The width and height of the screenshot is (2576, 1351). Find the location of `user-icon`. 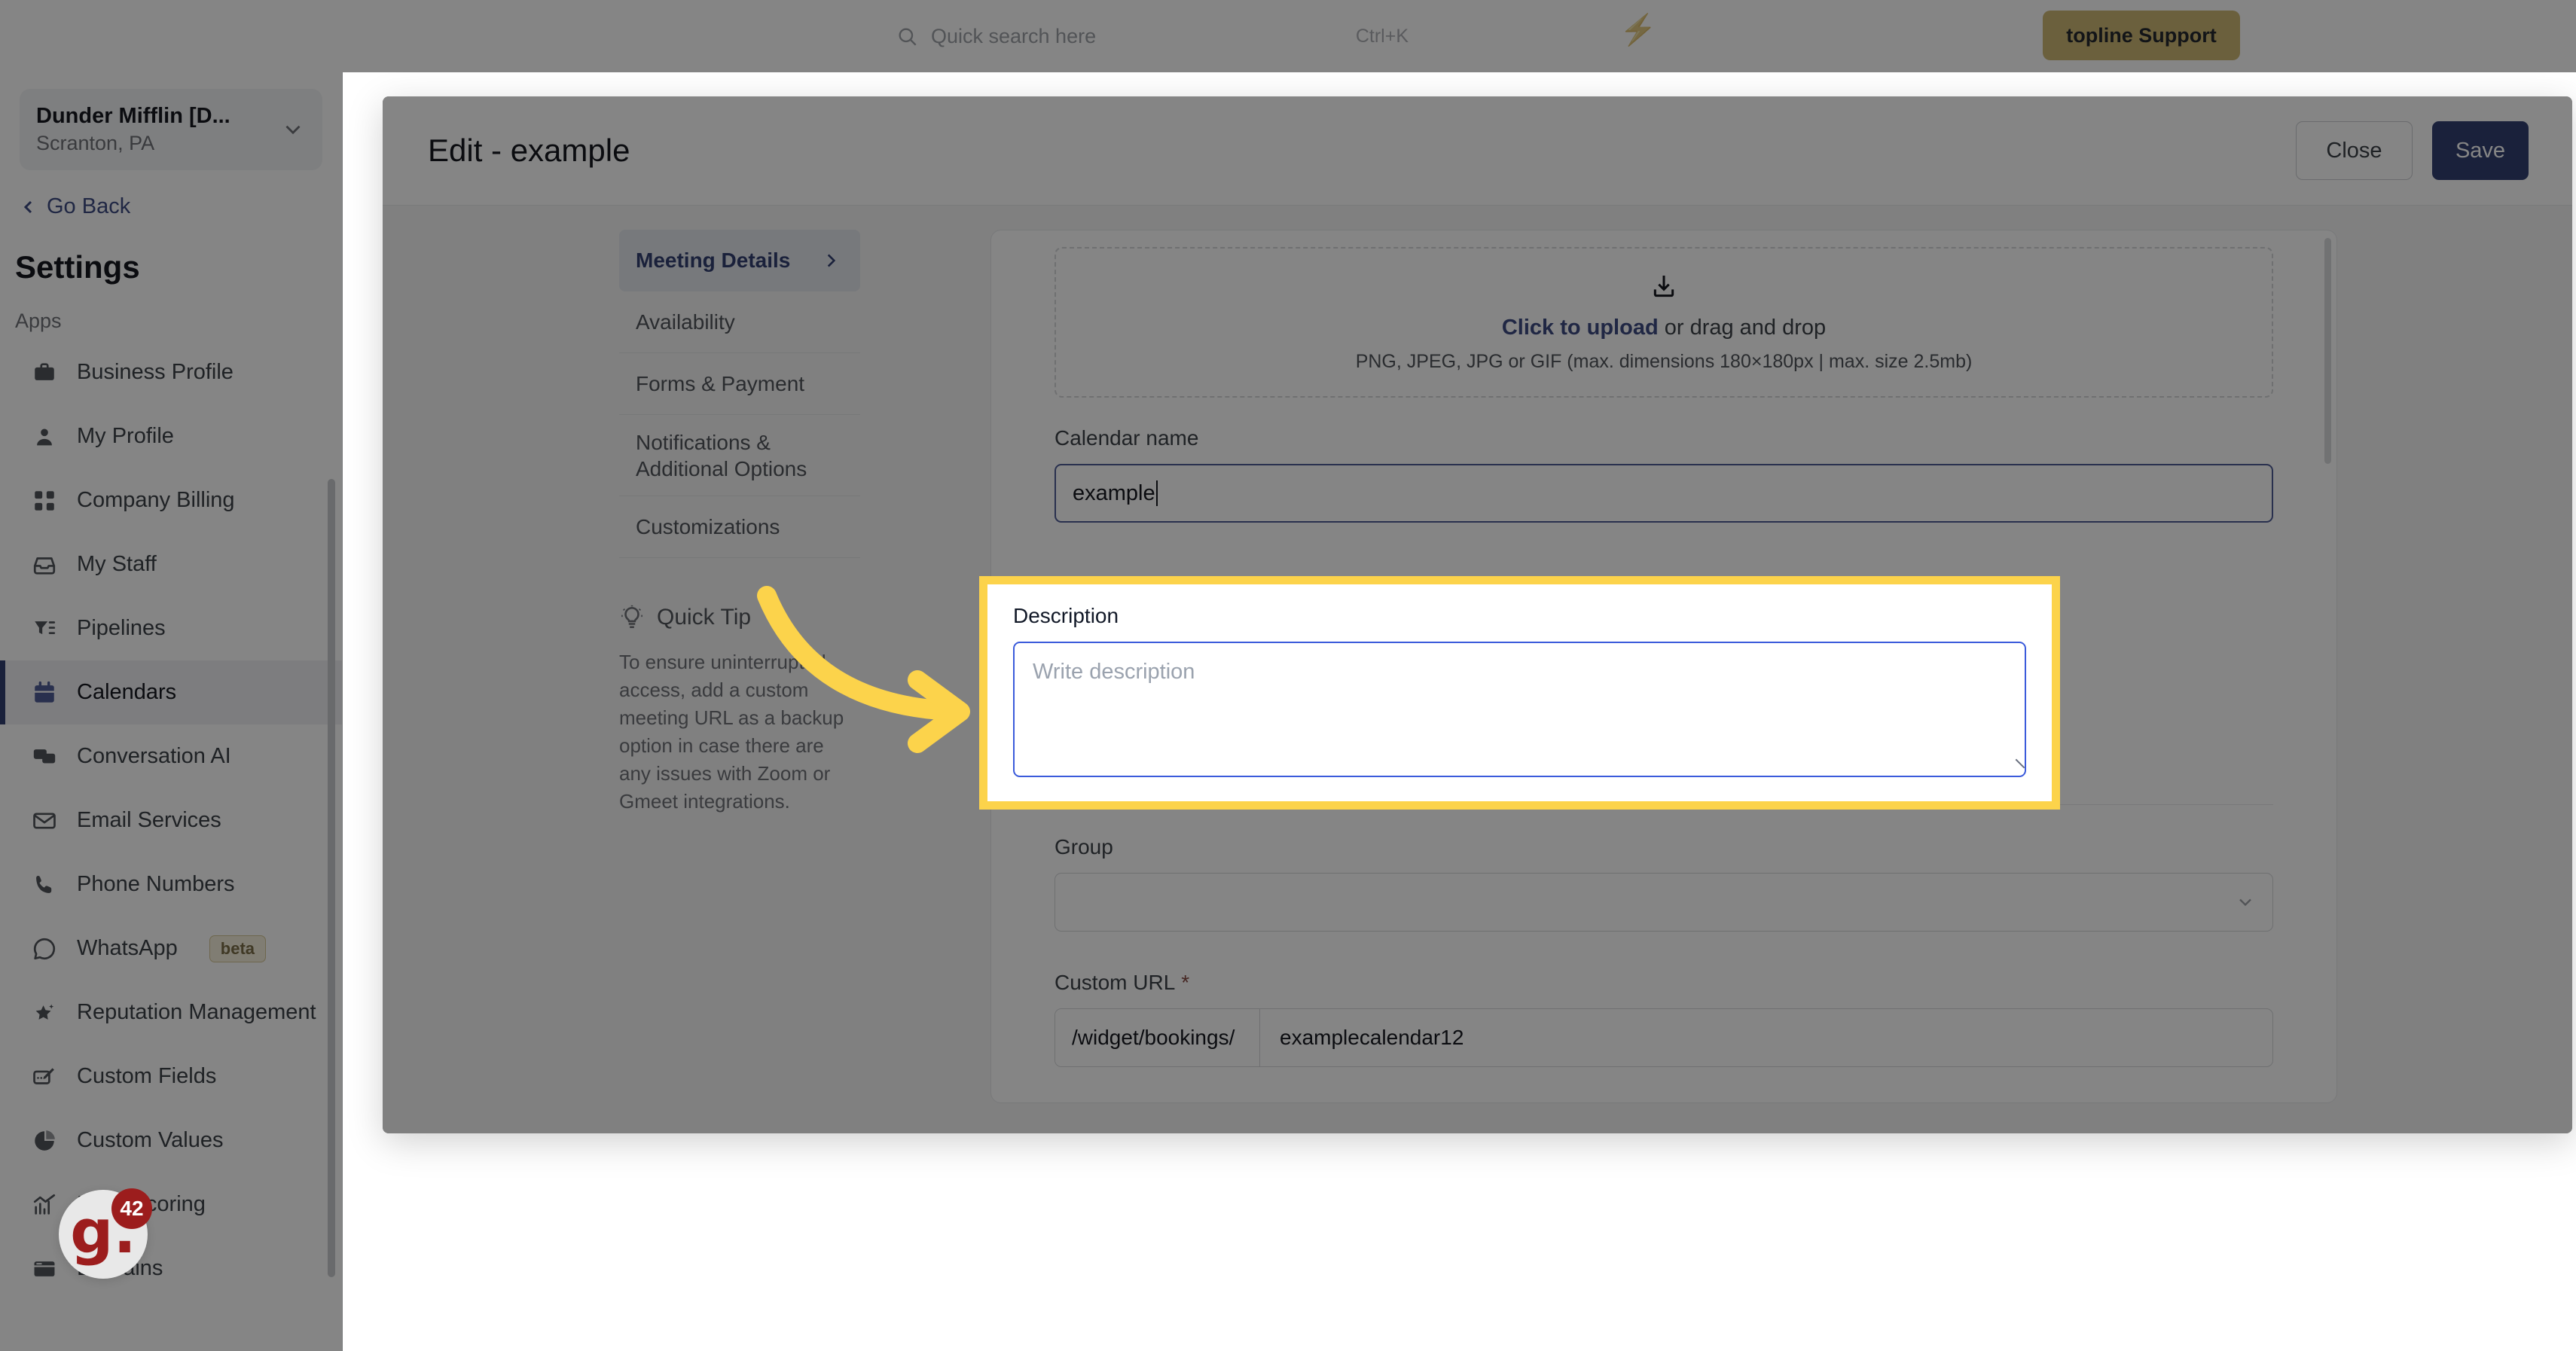

user-icon is located at coordinates (45, 436).